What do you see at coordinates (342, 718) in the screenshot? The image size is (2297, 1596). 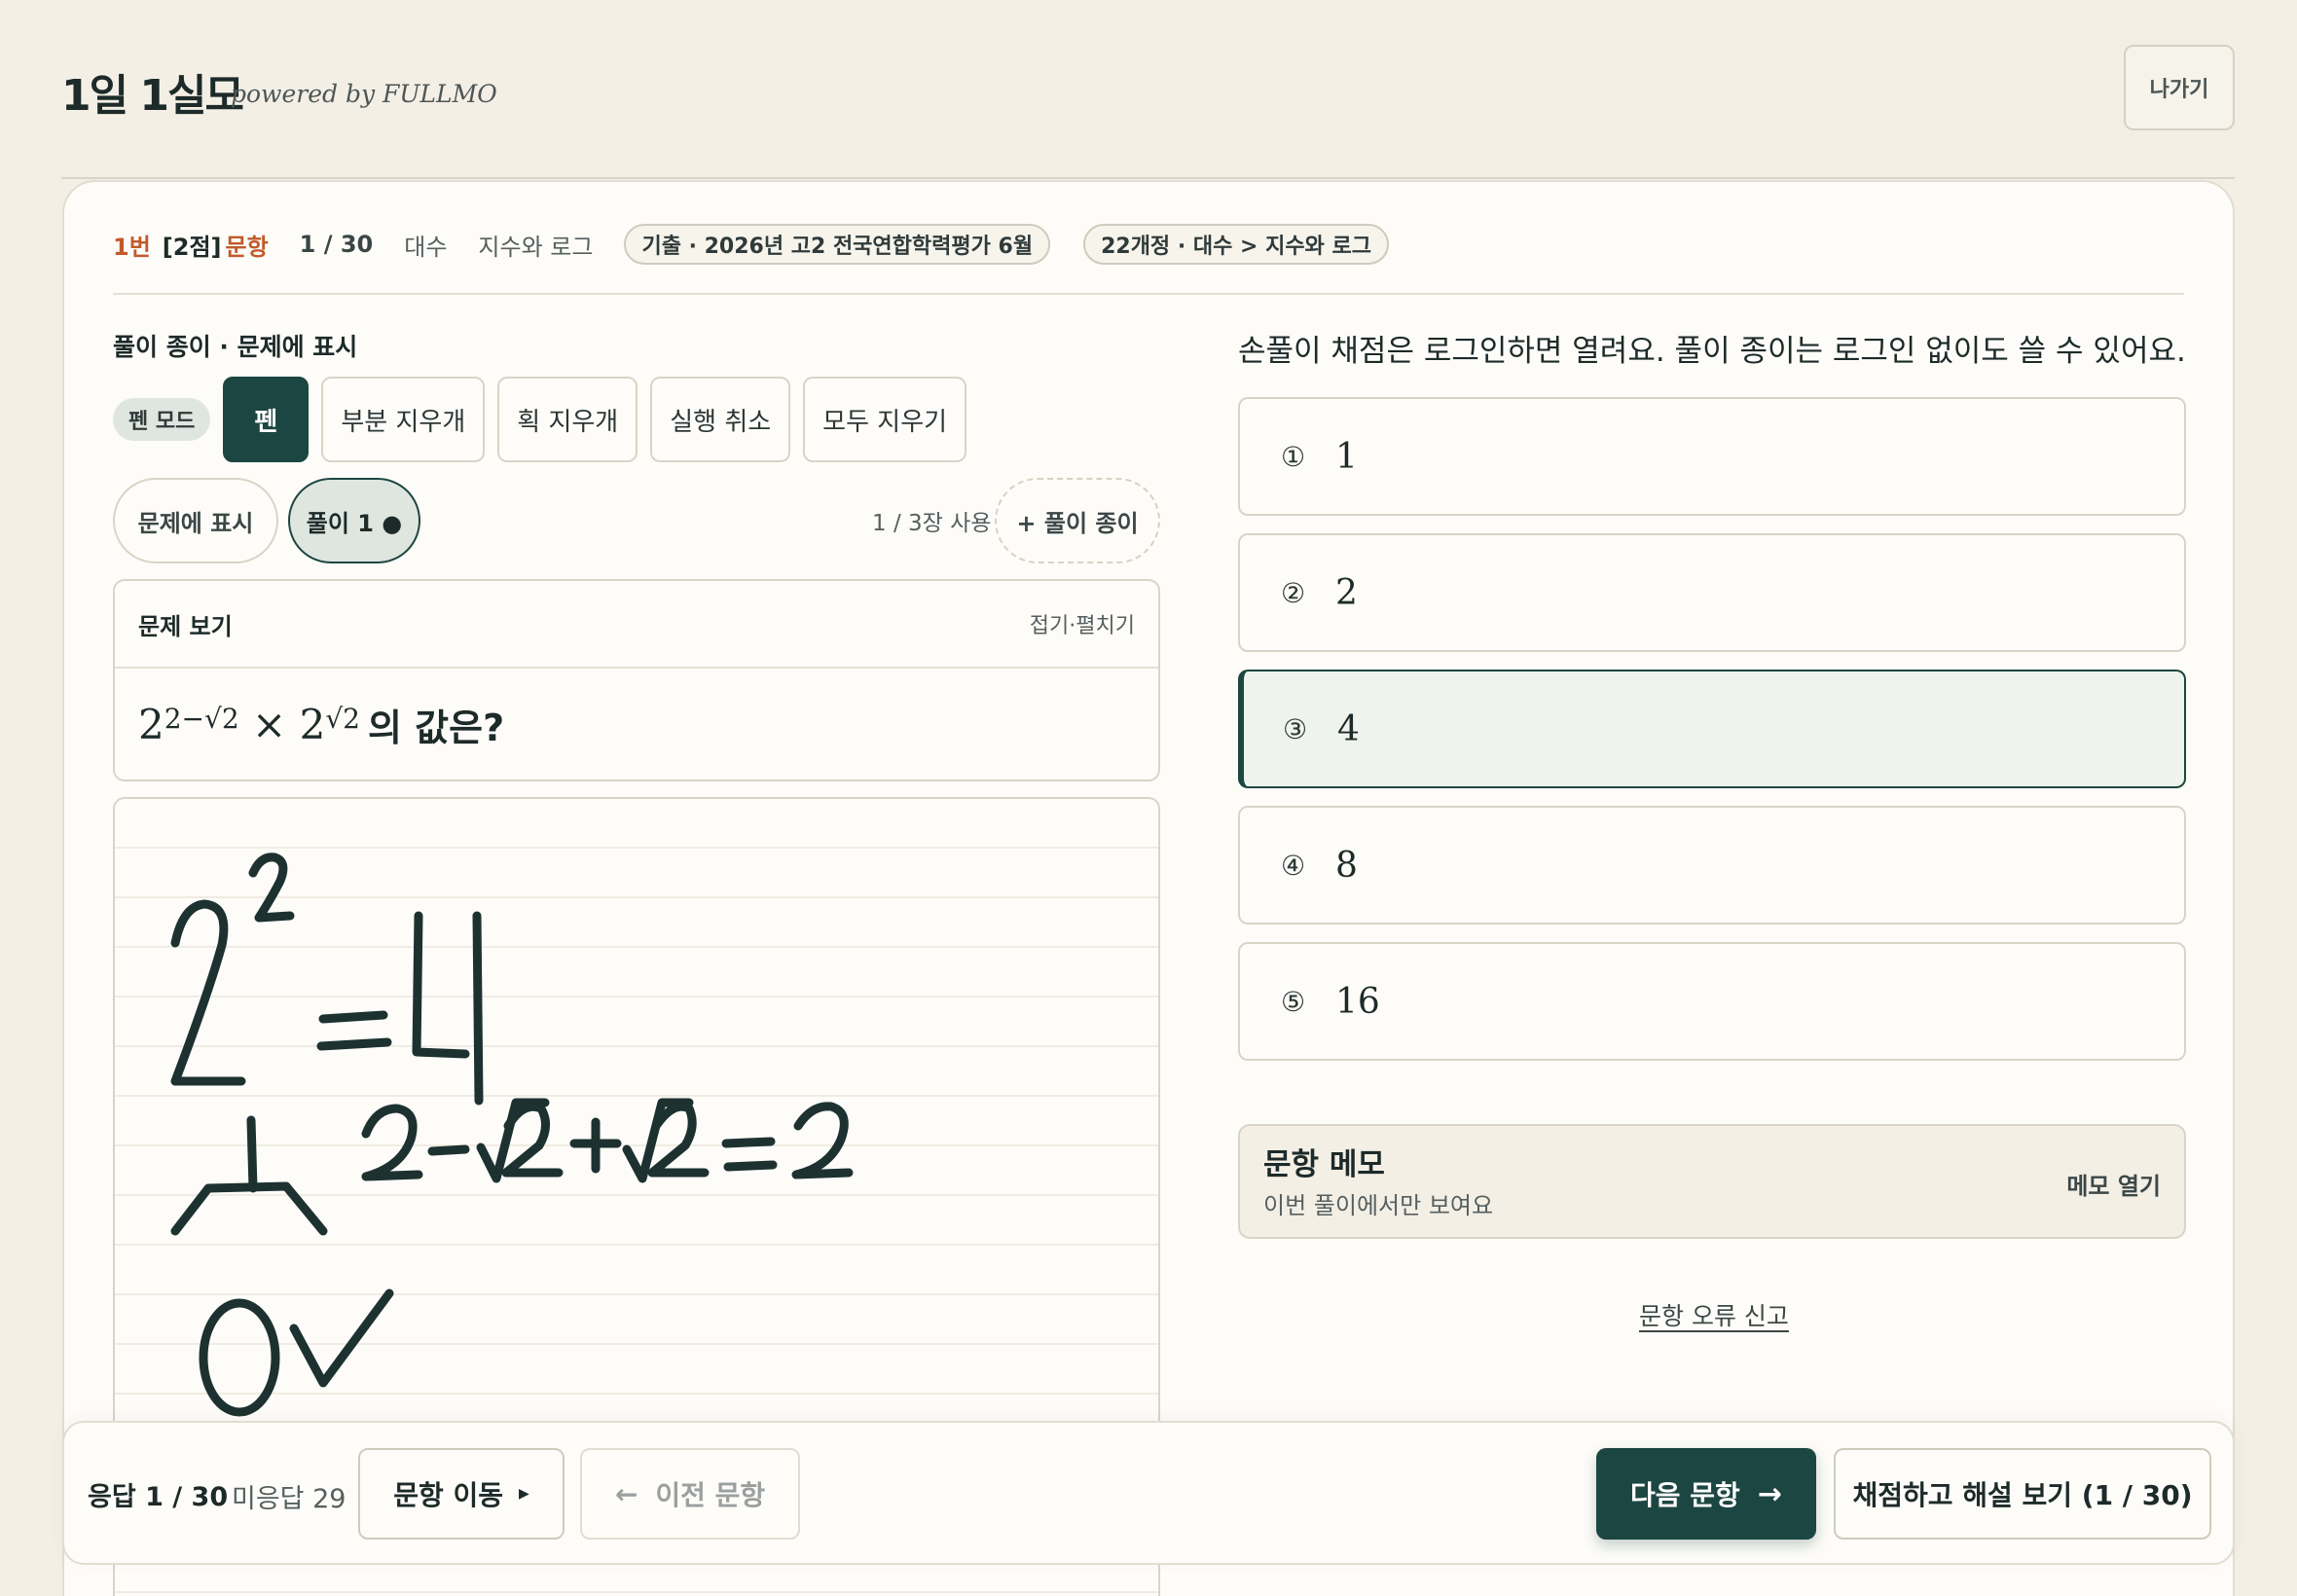 I see `expr-exponent-2: √2` at bounding box center [342, 718].